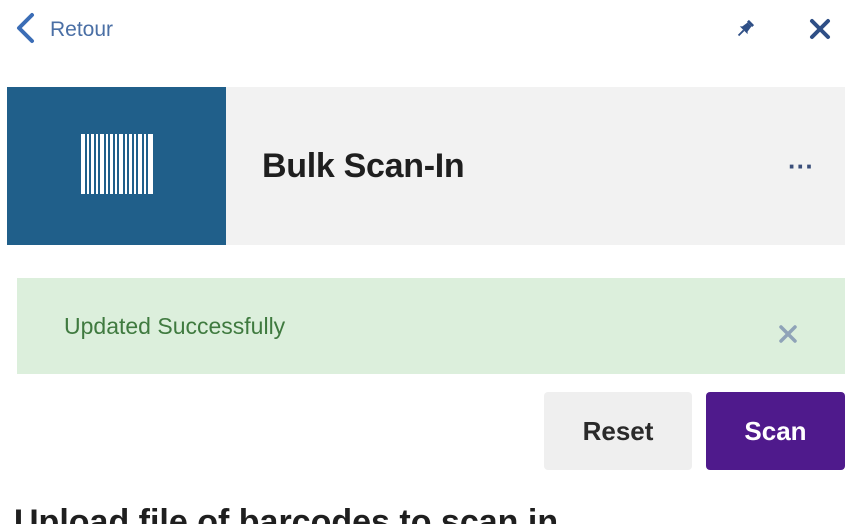 Image resolution: width=845 pixels, height=524 pixels. I want to click on scan-button: Scan, so click(775, 431).